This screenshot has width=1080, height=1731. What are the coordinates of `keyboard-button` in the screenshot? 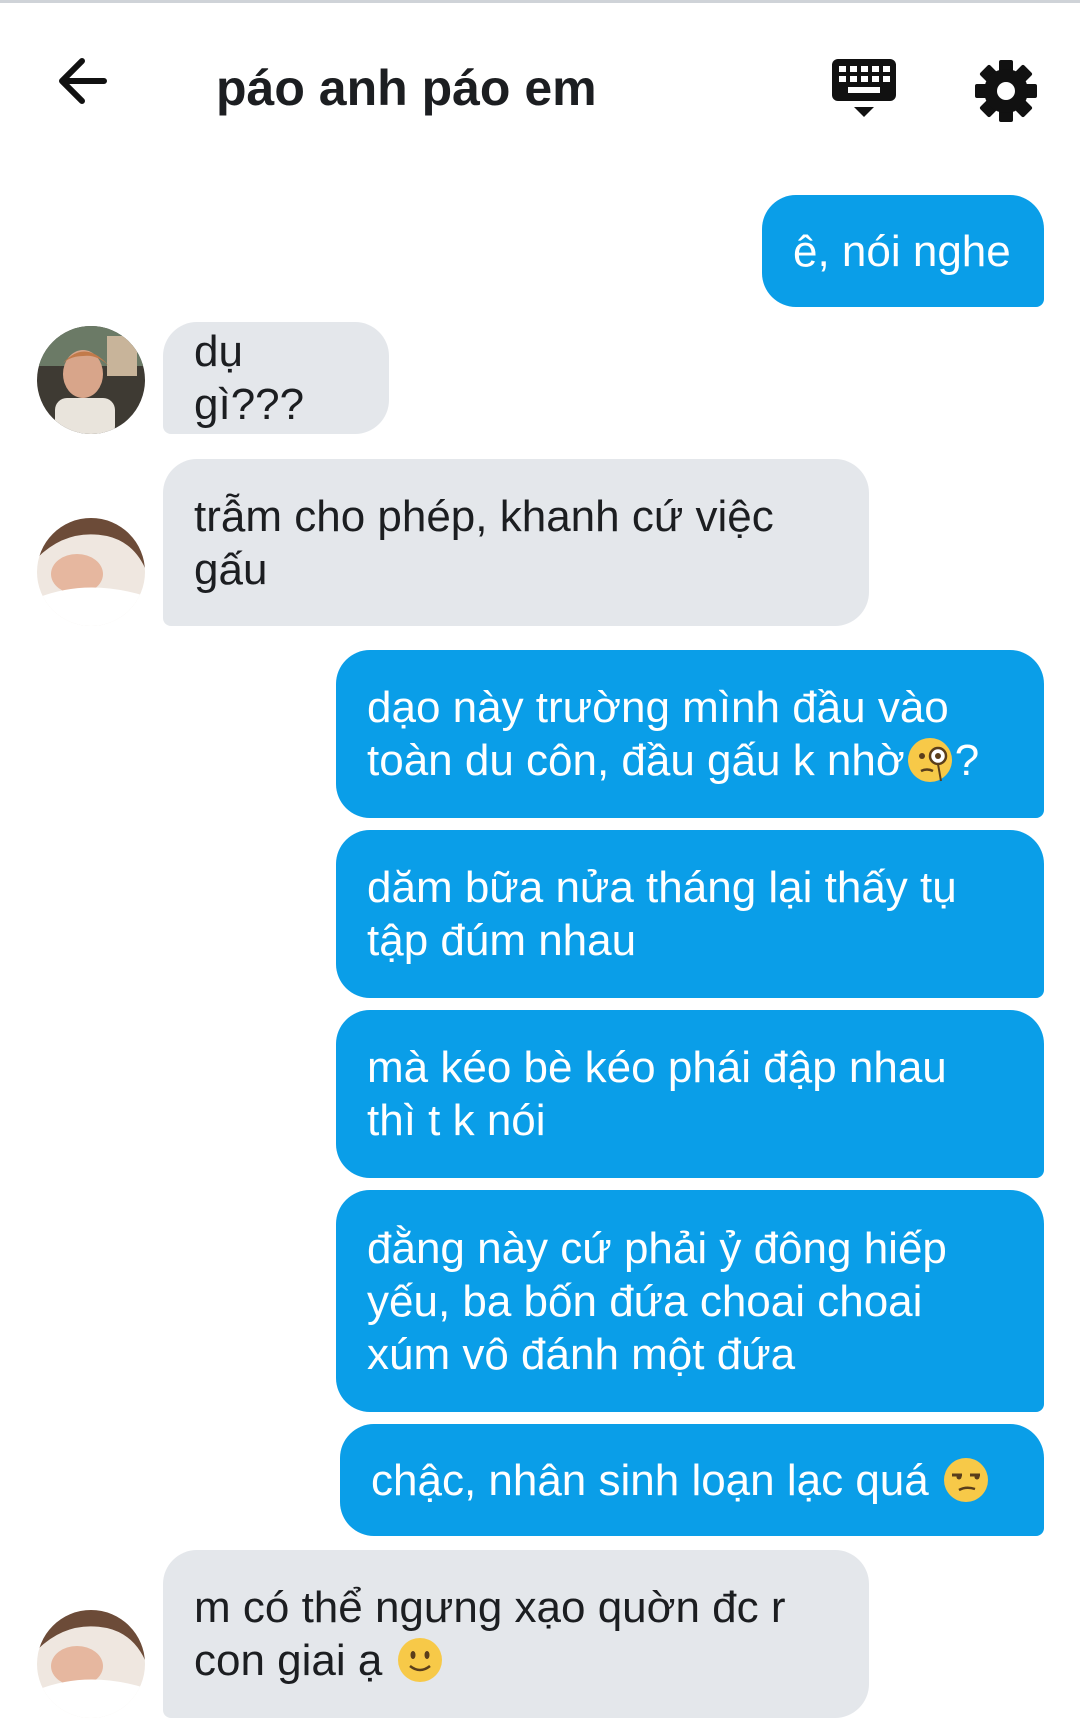 It's located at (864, 90).